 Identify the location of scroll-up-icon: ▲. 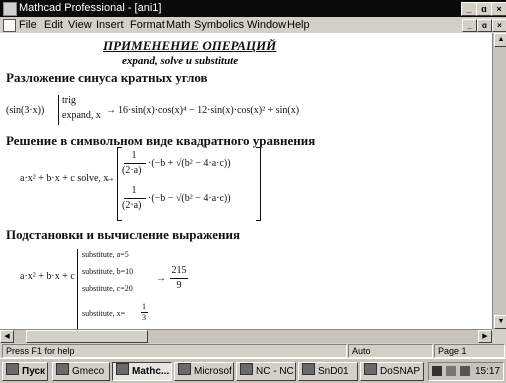
(500, 40).